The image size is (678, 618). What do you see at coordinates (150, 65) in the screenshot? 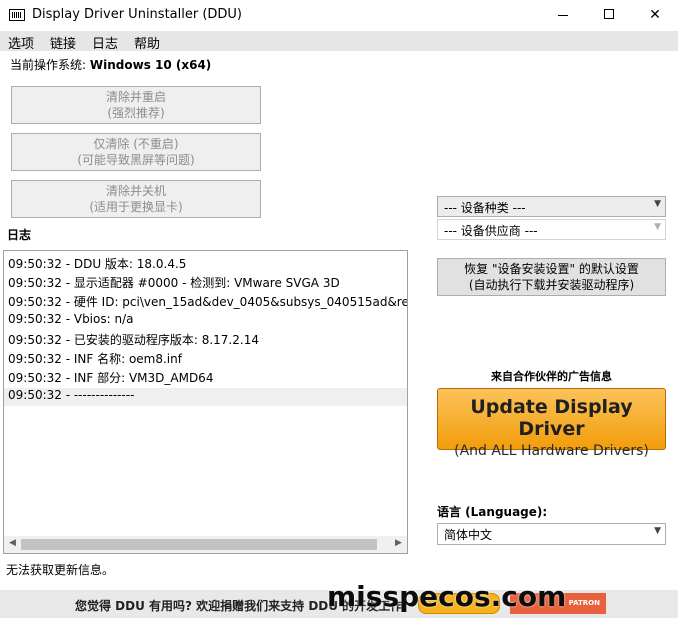
I see `os-value: Windows 10 (x64)` at bounding box center [150, 65].